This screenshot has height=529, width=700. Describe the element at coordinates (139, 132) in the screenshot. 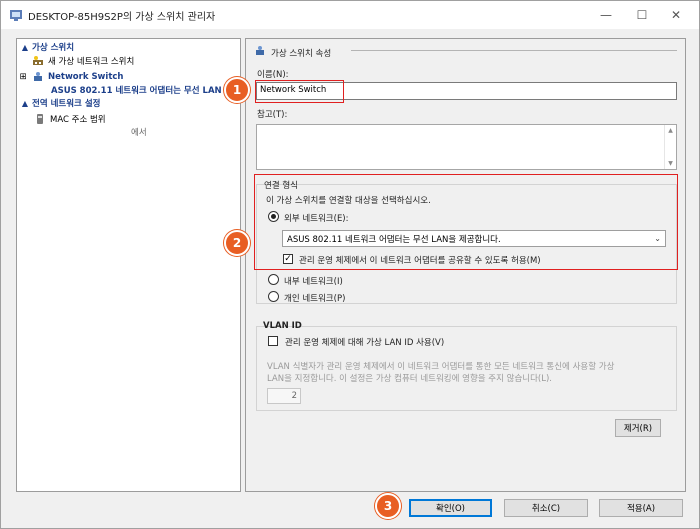

I see `mac-range-value-text: 에서` at that location.